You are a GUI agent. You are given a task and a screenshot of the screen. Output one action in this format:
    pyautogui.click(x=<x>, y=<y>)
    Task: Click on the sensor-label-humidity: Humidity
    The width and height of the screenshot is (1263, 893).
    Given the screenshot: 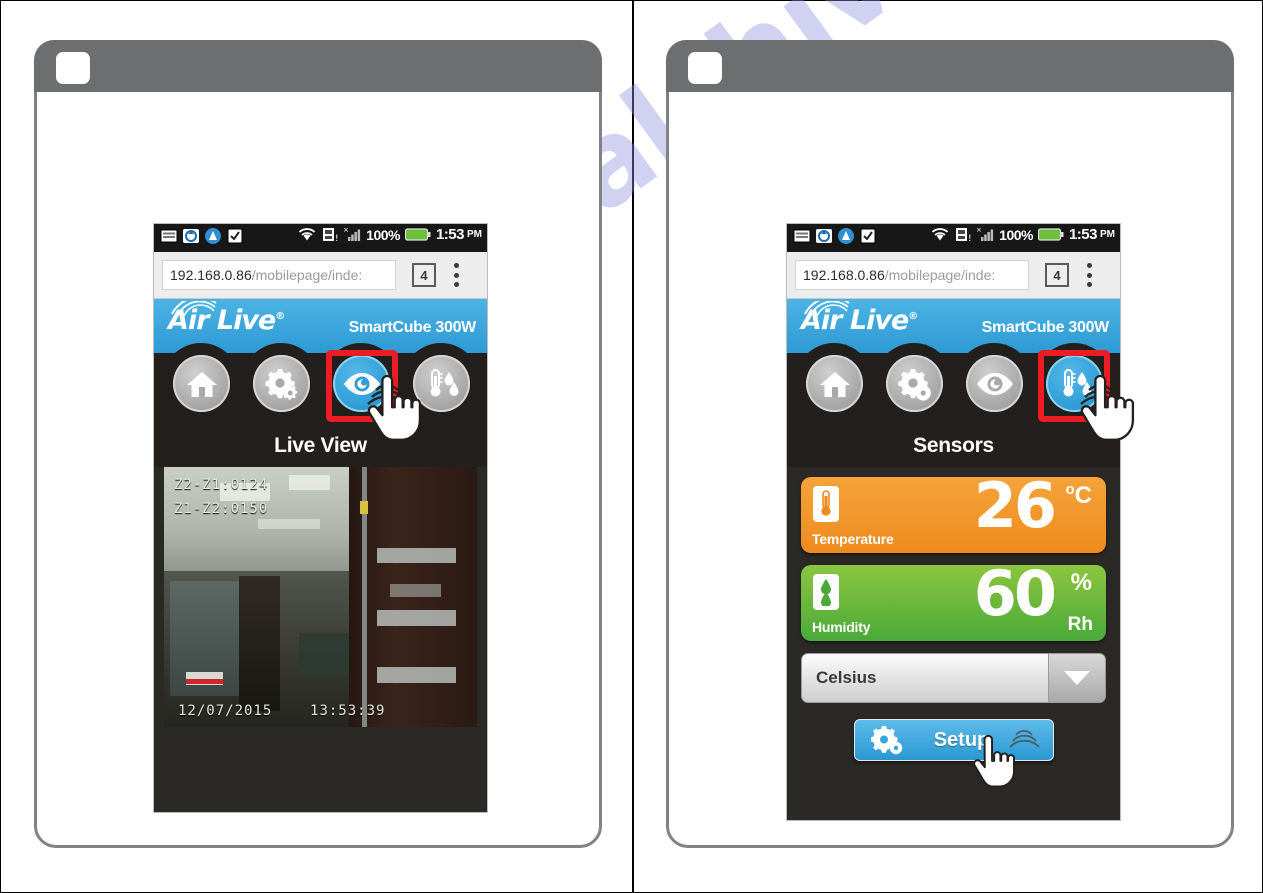 What is the action you would take?
    pyautogui.click(x=841, y=627)
    